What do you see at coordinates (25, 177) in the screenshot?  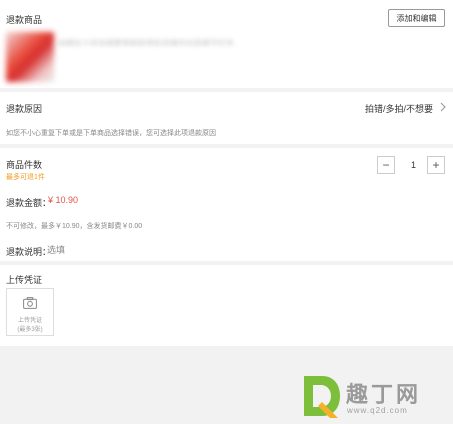 I see `quantity-max-text: 最多可退1件` at bounding box center [25, 177].